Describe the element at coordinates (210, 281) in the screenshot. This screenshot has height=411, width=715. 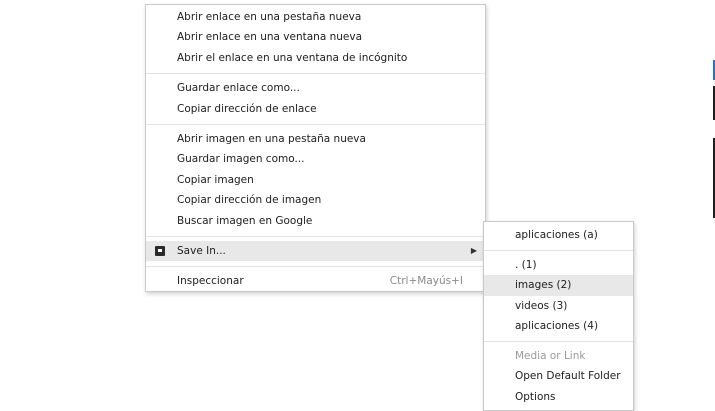
I see `menu-item-inspect-label: Inspeccionar` at that location.